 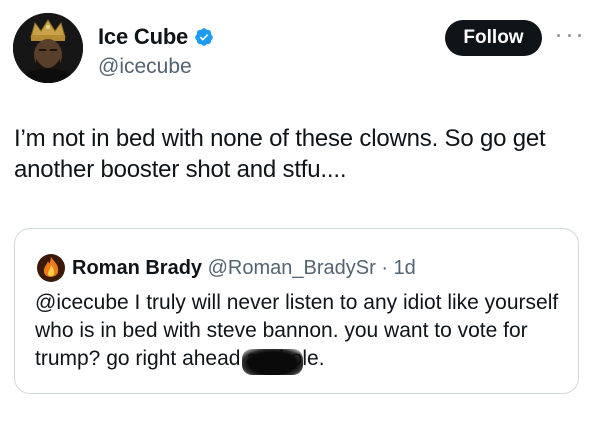 I want to click on author-name-row: Ice Cube, so click(x=156, y=37).